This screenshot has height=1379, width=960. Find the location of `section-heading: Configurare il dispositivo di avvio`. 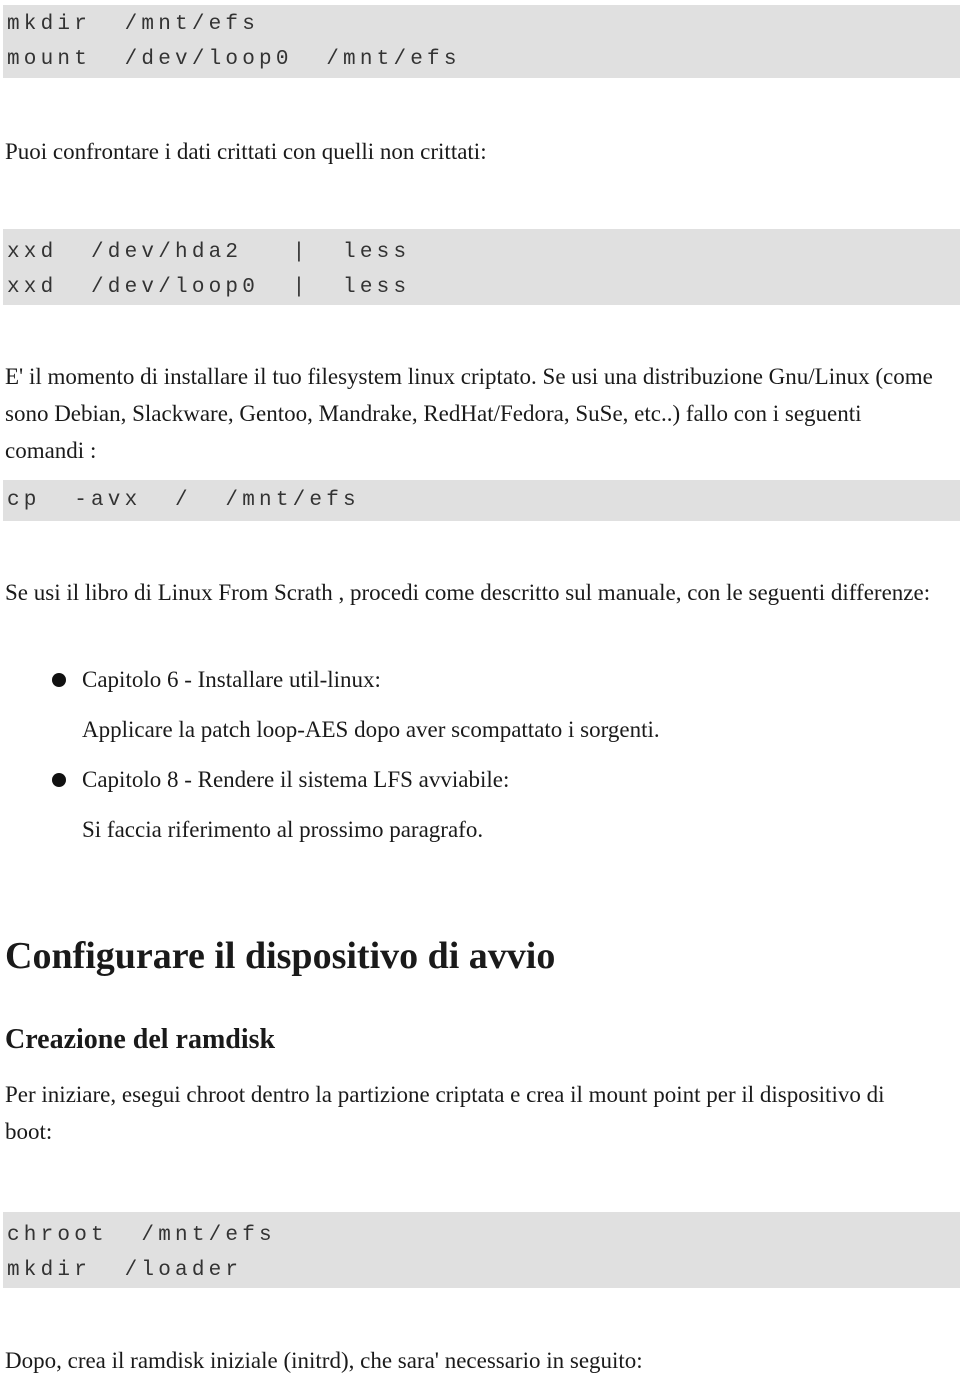

section-heading: Configurare il dispositivo di avvio is located at coordinates (280, 956).